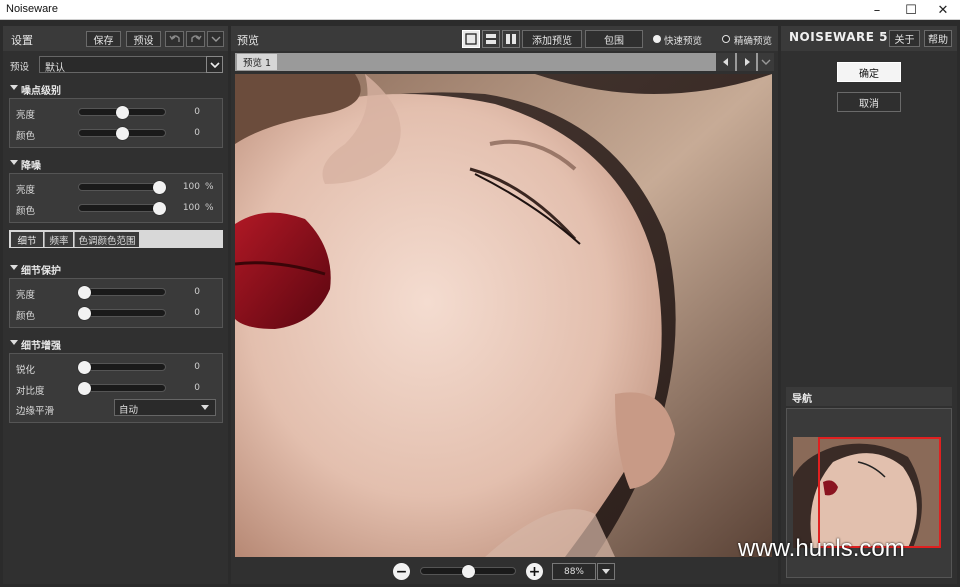  I want to click on window-title-bar: Noiseware – ☐ ✕, so click(480, 10).